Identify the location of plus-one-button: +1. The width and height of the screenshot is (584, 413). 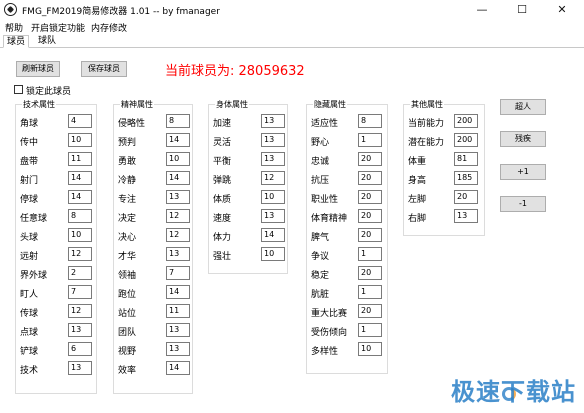
(523, 172).